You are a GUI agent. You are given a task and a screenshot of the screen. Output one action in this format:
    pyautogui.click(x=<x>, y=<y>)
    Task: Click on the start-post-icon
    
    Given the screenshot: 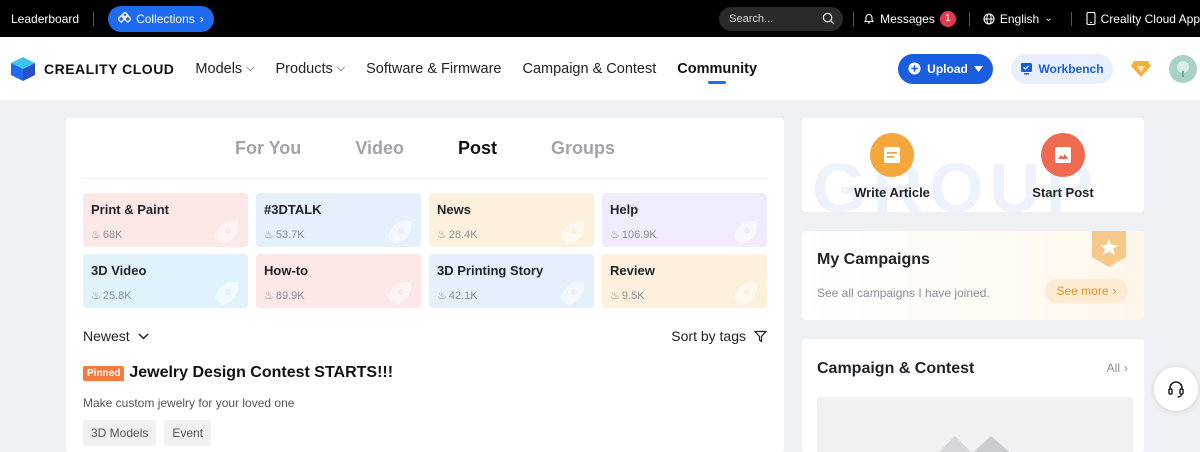 What is the action you would take?
    pyautogui.click(x=1063, y=155)
    